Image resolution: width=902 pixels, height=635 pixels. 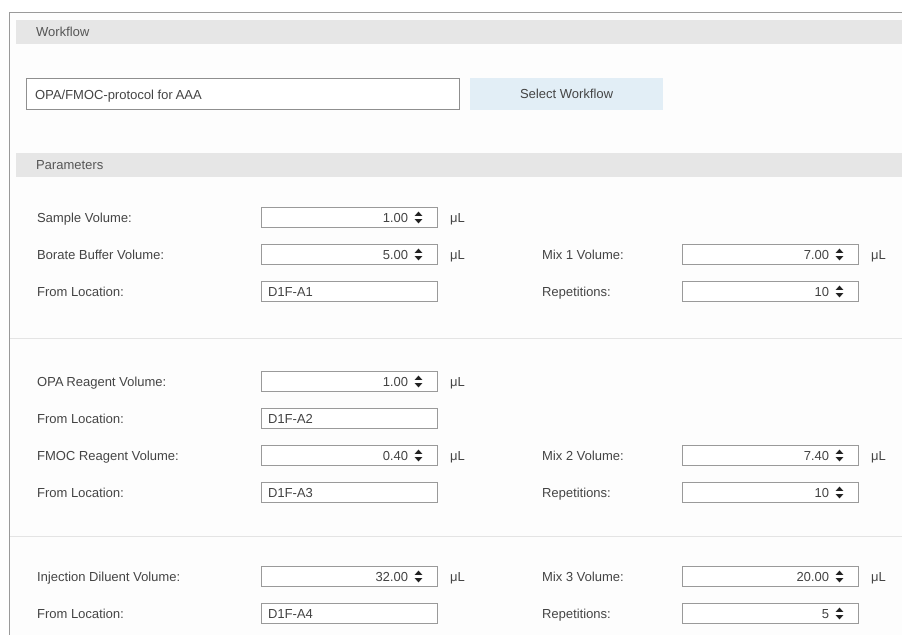 What do you see at coordinates (349, 613) in the screenshot?
I see `text-field: D1F-A4` at bounding box center [349, 613].